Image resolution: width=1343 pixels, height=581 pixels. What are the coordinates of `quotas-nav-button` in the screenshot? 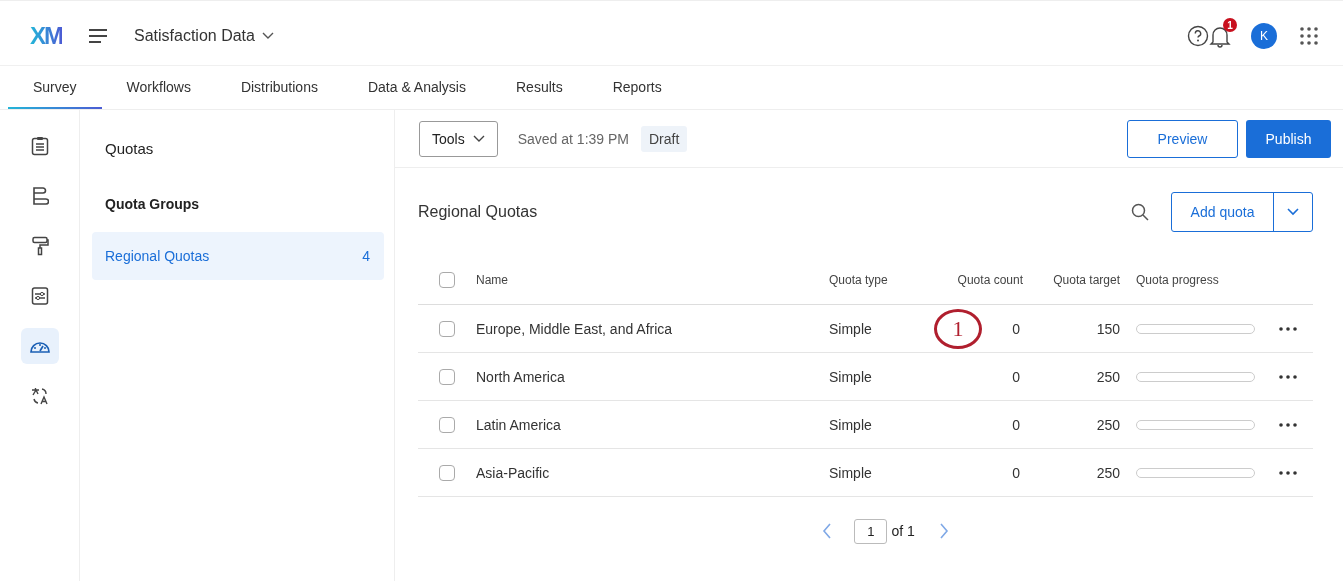 It's located at (39, 346).